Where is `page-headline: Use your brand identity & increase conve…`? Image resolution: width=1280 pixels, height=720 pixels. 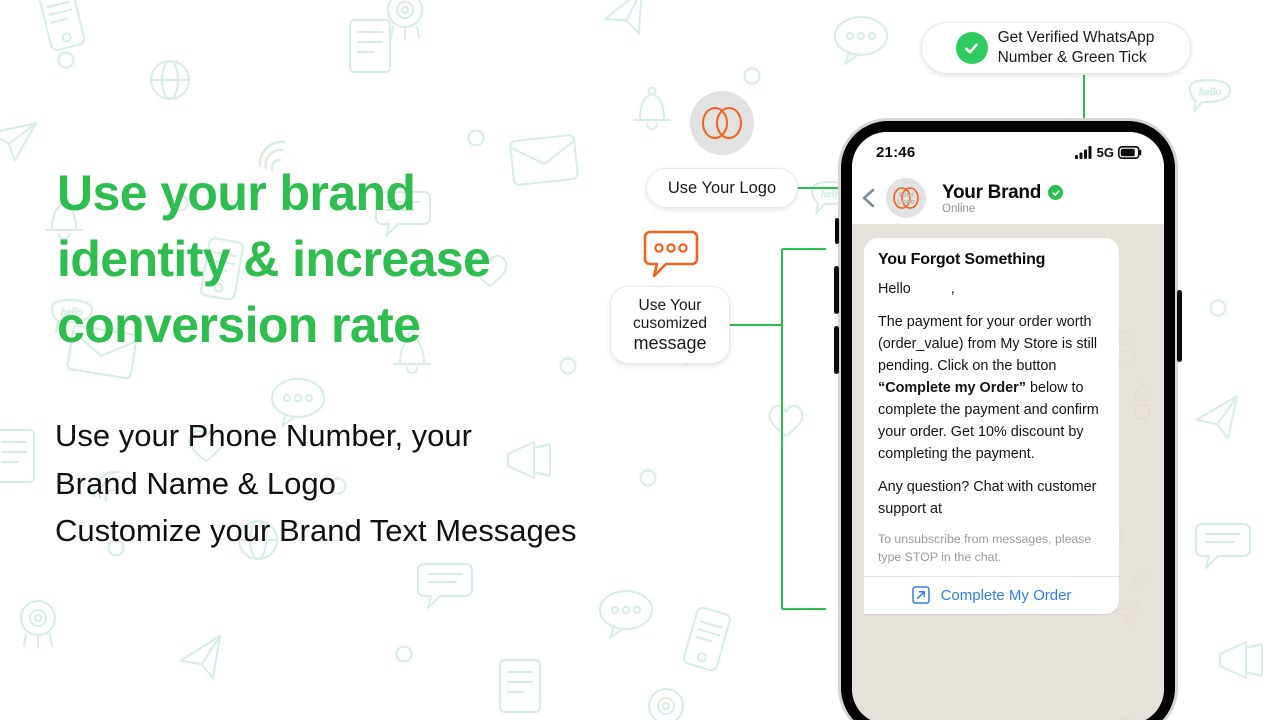
page-headline: Use your brand identity & increase conve… is located at coordinates (367, 259).